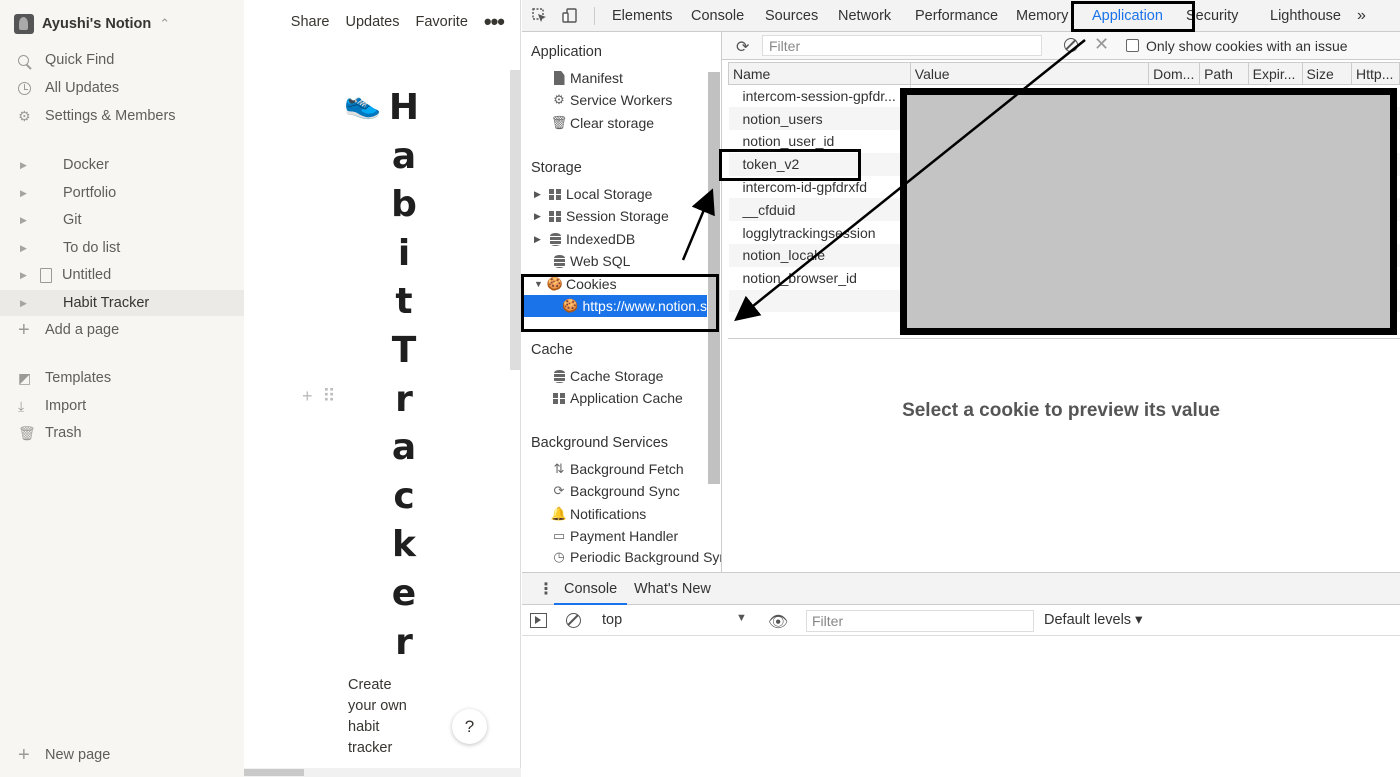 The image size is (1400, 777). What do you see at coordinates (599, 443) in the screenshot?
I see `section-header-background-services: Background Services` at bounding box center [599, 443].